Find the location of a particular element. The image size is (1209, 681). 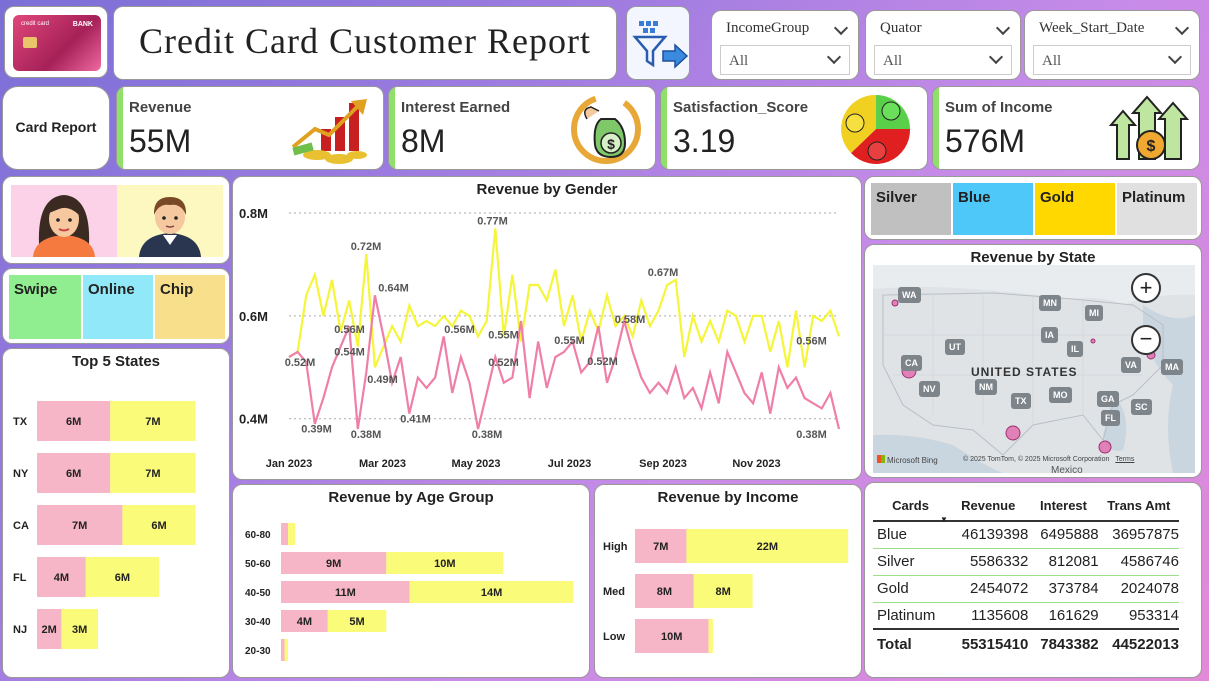

map-state-label-mo: MO is located at coordinates (1060, 395).